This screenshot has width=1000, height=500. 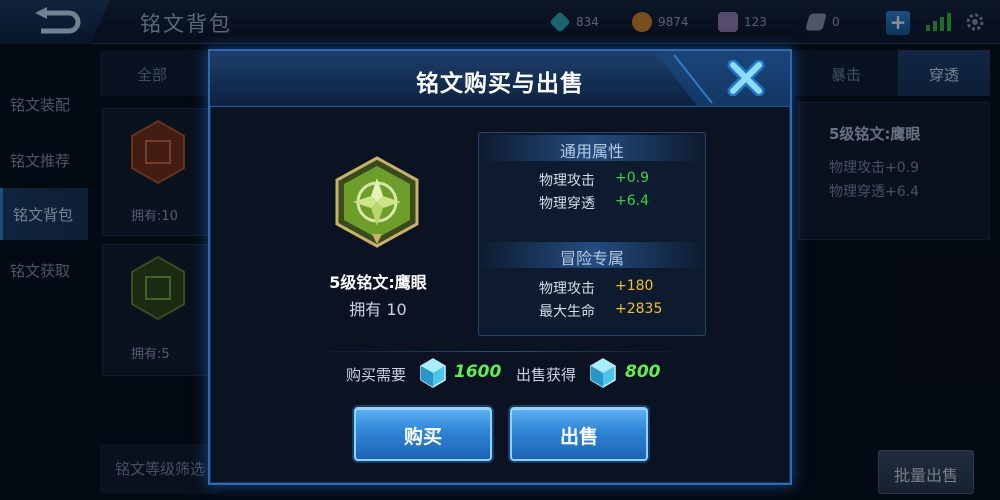 I want to click on attr-row: 物理攻击 +180, so click(x=592, y=289).